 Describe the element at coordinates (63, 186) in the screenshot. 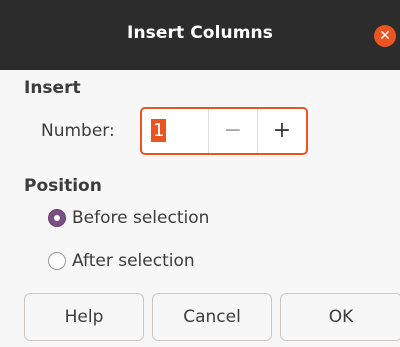

I see `position-section-label: Position` at that location.